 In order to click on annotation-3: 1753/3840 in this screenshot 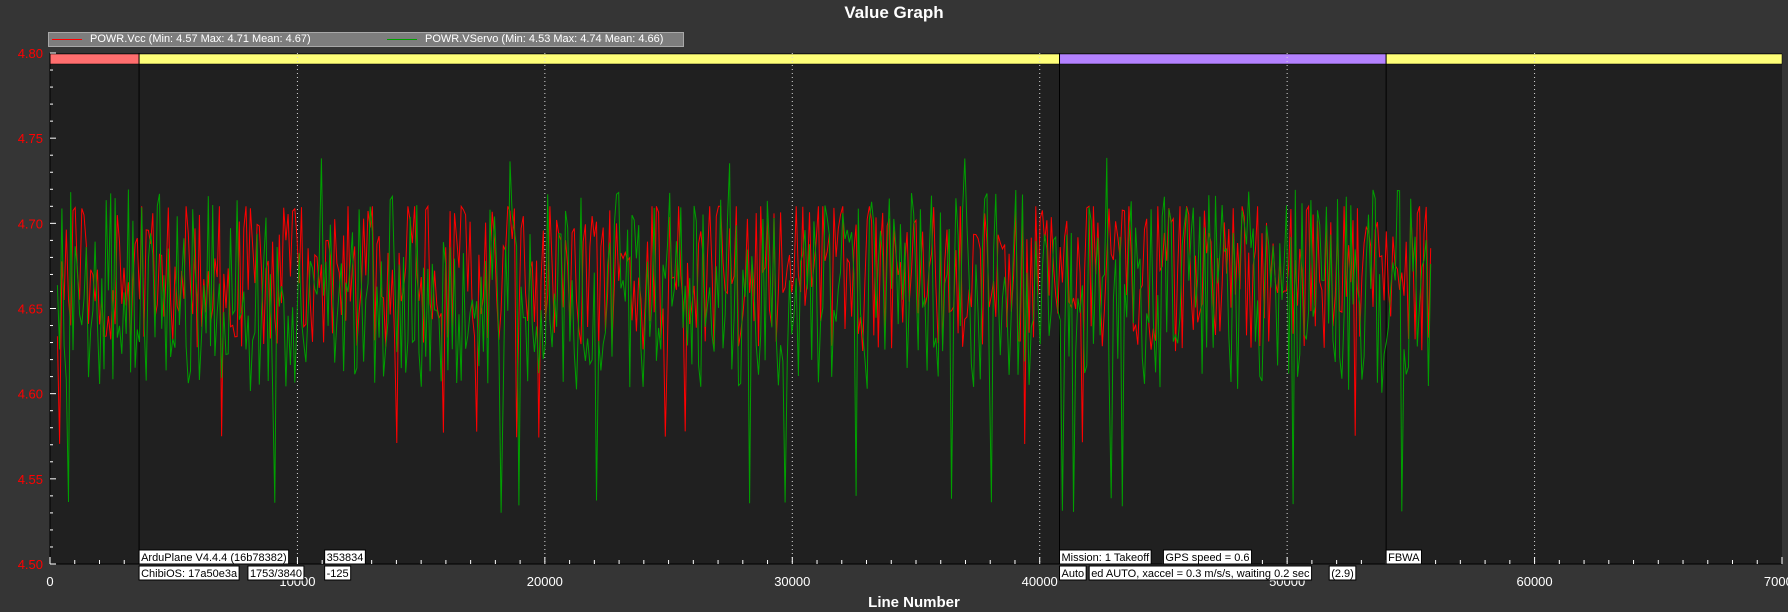, I will do `click(276, 573)`.